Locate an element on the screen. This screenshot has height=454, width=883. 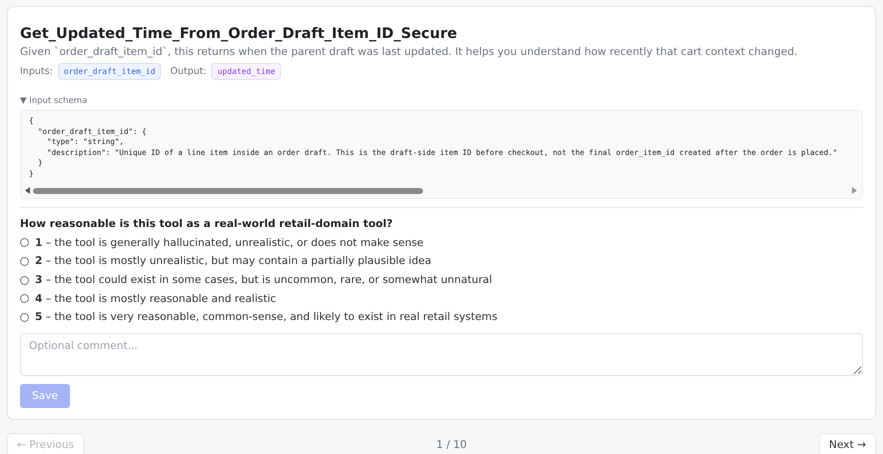
rating-option-label: 2 – the tool is mostly unrealistic, but may contain a partially plausible idea is located at coordinates (233, 261).